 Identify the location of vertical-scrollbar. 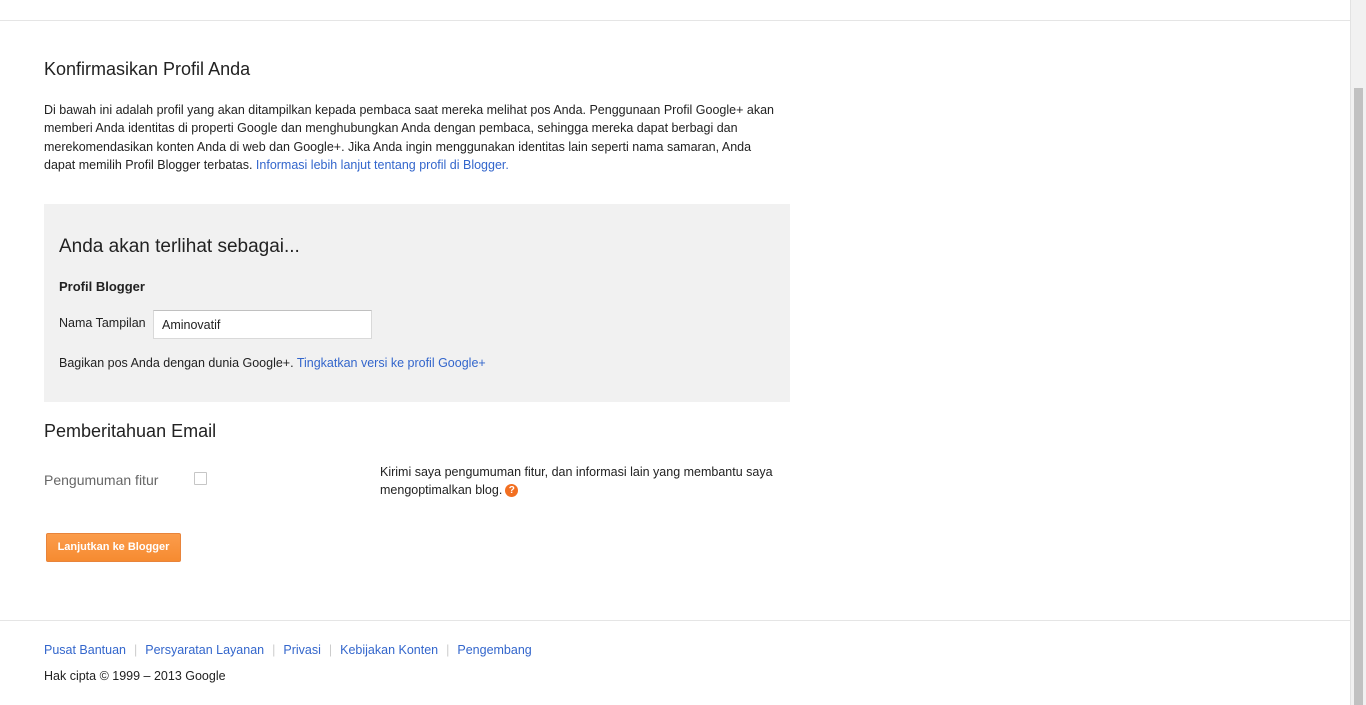
(1358, 352).